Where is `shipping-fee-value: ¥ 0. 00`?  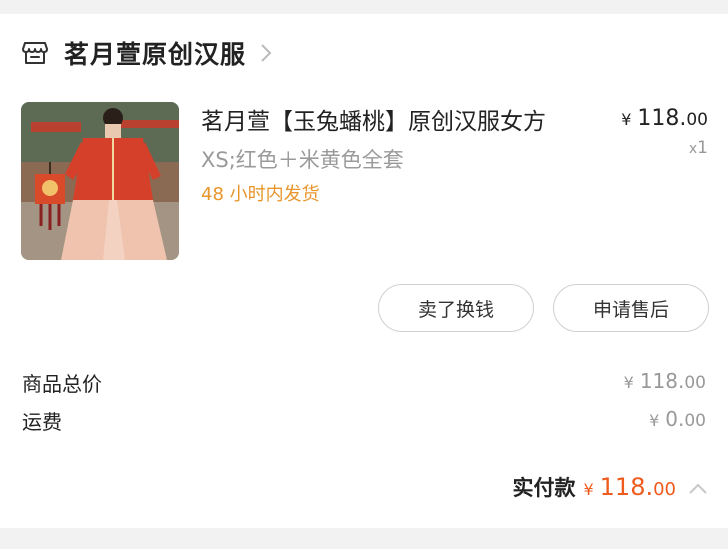
shipping-fee-value: ¥ 0. 00 is located at coordinates (677, 419).